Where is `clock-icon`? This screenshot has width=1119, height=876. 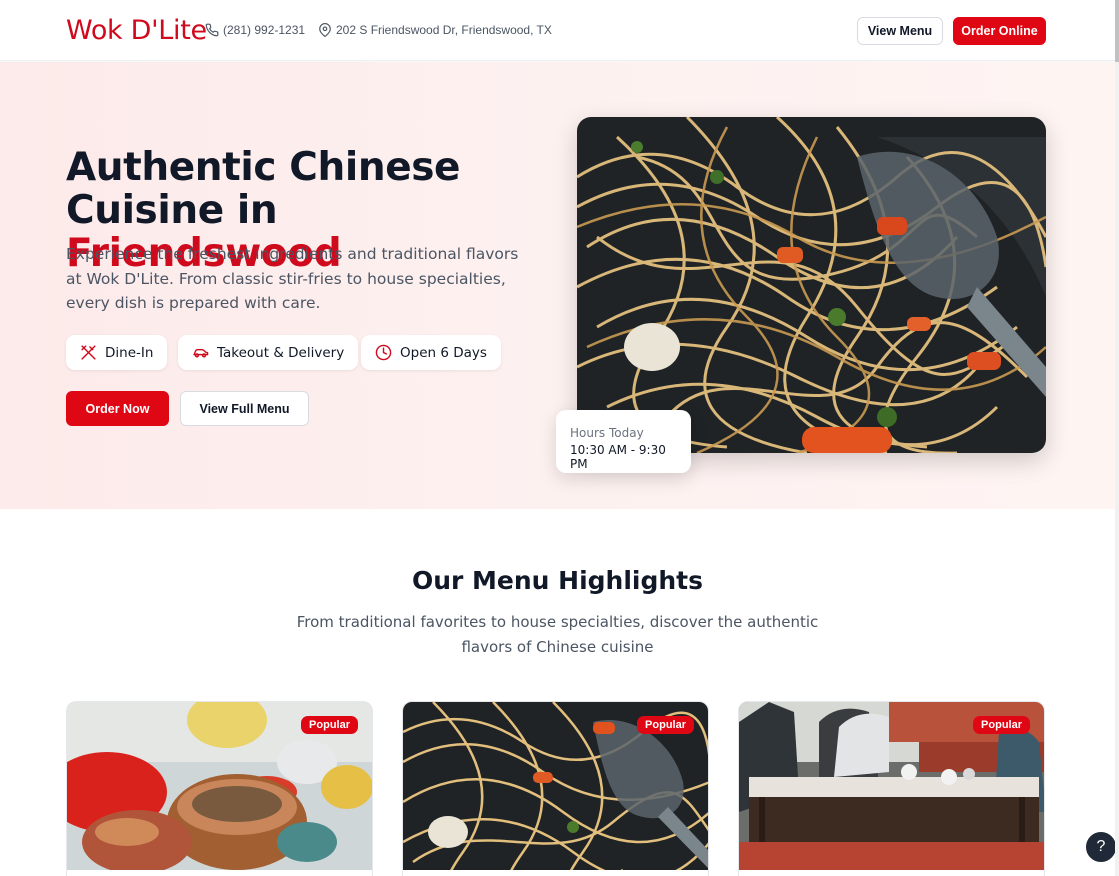 clock-icon is located at coordinates (383, 352).